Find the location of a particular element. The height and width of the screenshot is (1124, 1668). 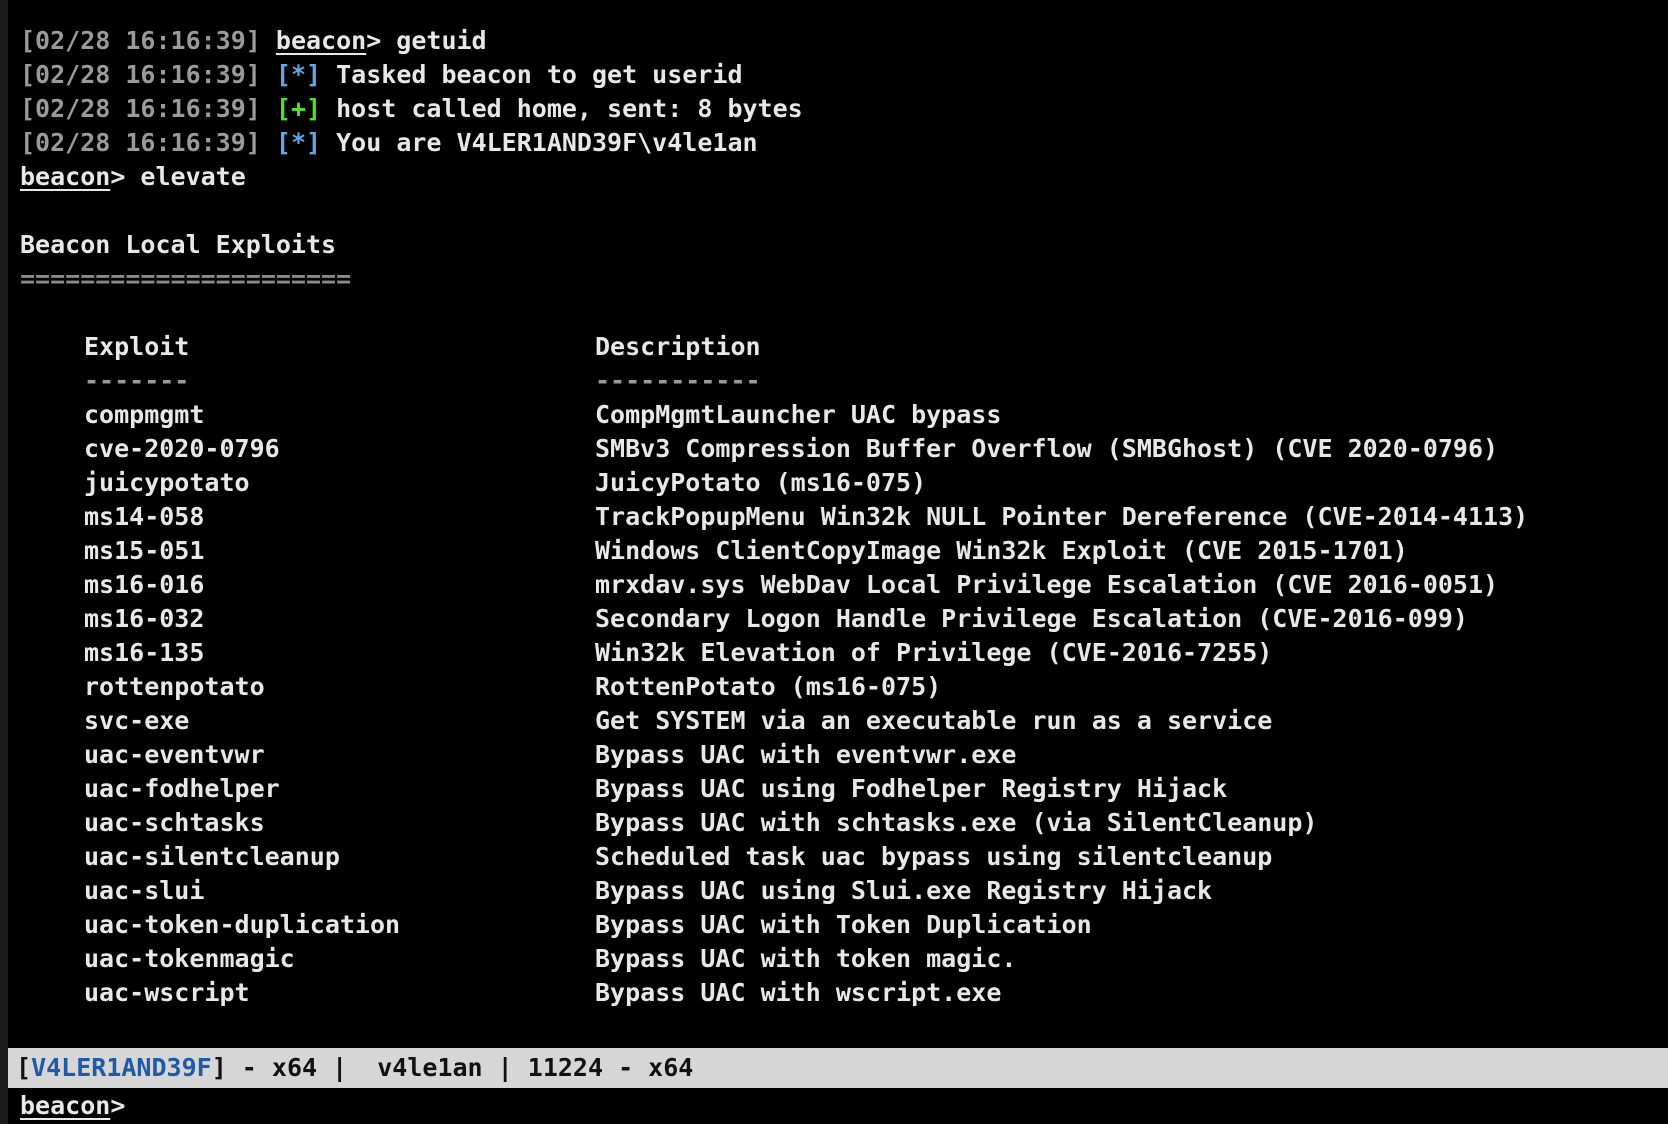

section-title: Beacon Local Exploits is located at coordinates (178, 244).